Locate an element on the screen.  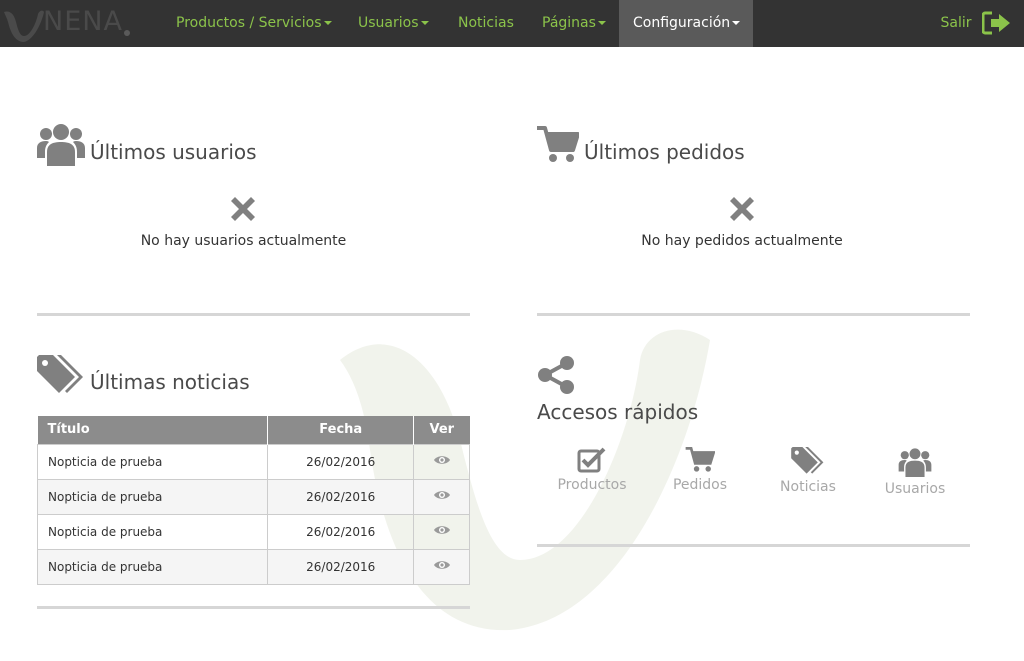
quick-access-title: Accesos rápidos is located at coordinates (618, 412).